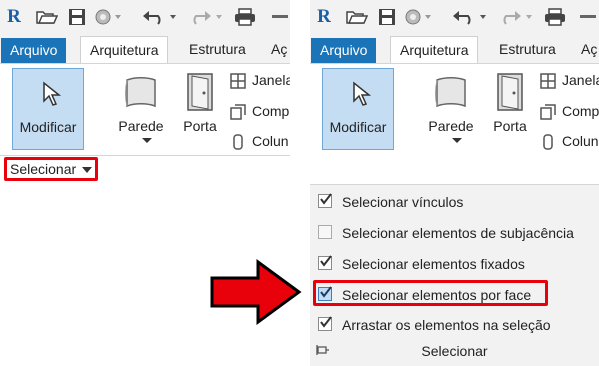 The image size is (599, 366). I want to click on select-panel-dropdown: Selecionar, so click(51, 169).